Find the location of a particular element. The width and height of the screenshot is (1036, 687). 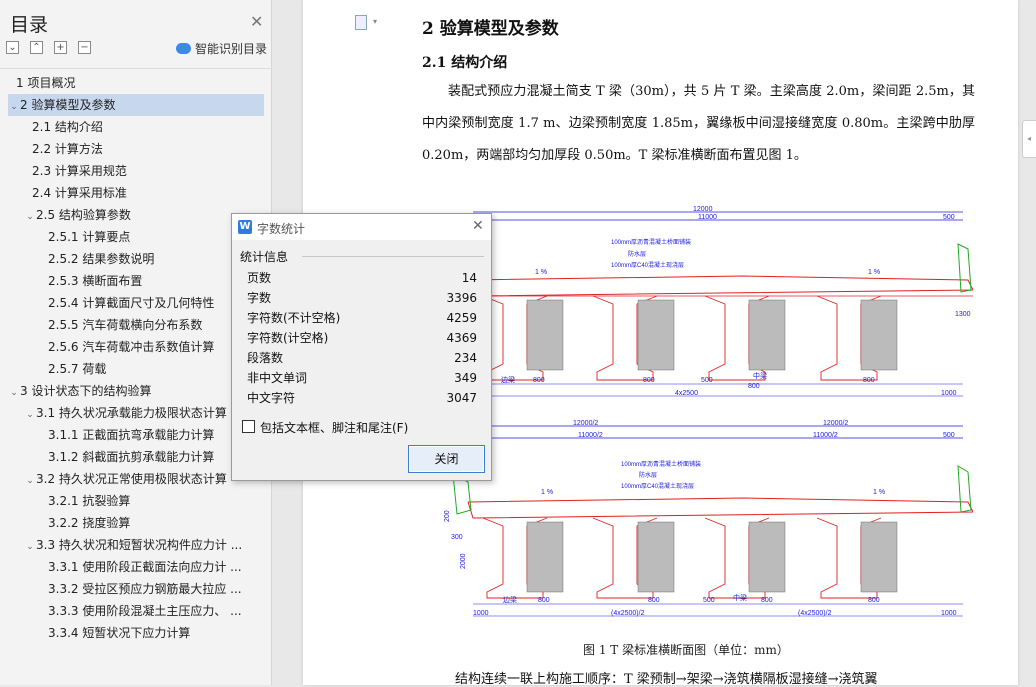

chevron-icon: ◂ is located at coordinates (1029, 138).